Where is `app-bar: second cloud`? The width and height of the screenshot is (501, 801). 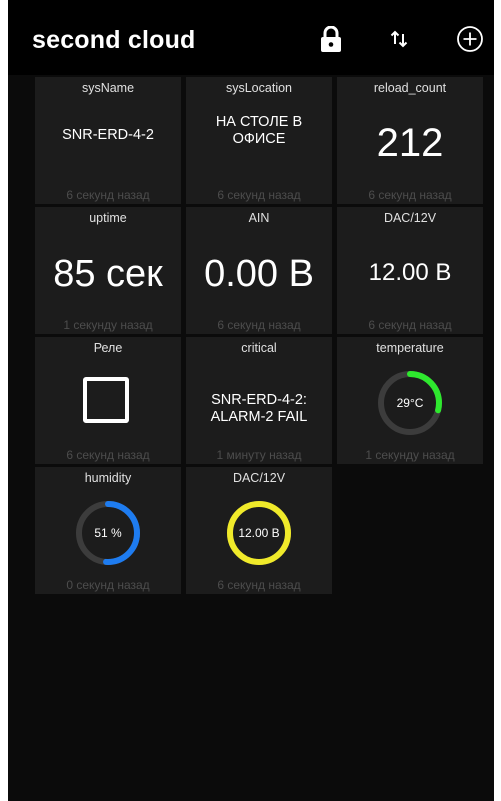 app-bar: second cloud is located at coordinates (251, 37).